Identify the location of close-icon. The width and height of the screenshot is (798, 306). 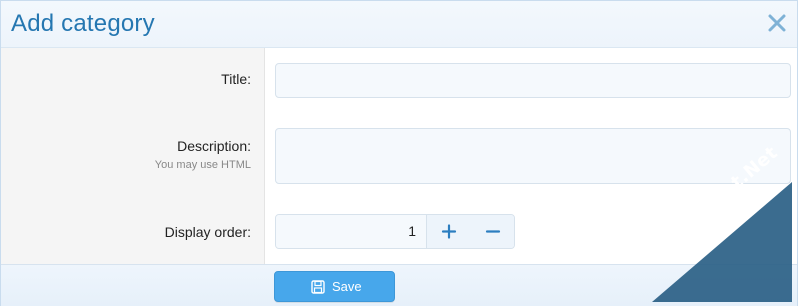
(777, 23).